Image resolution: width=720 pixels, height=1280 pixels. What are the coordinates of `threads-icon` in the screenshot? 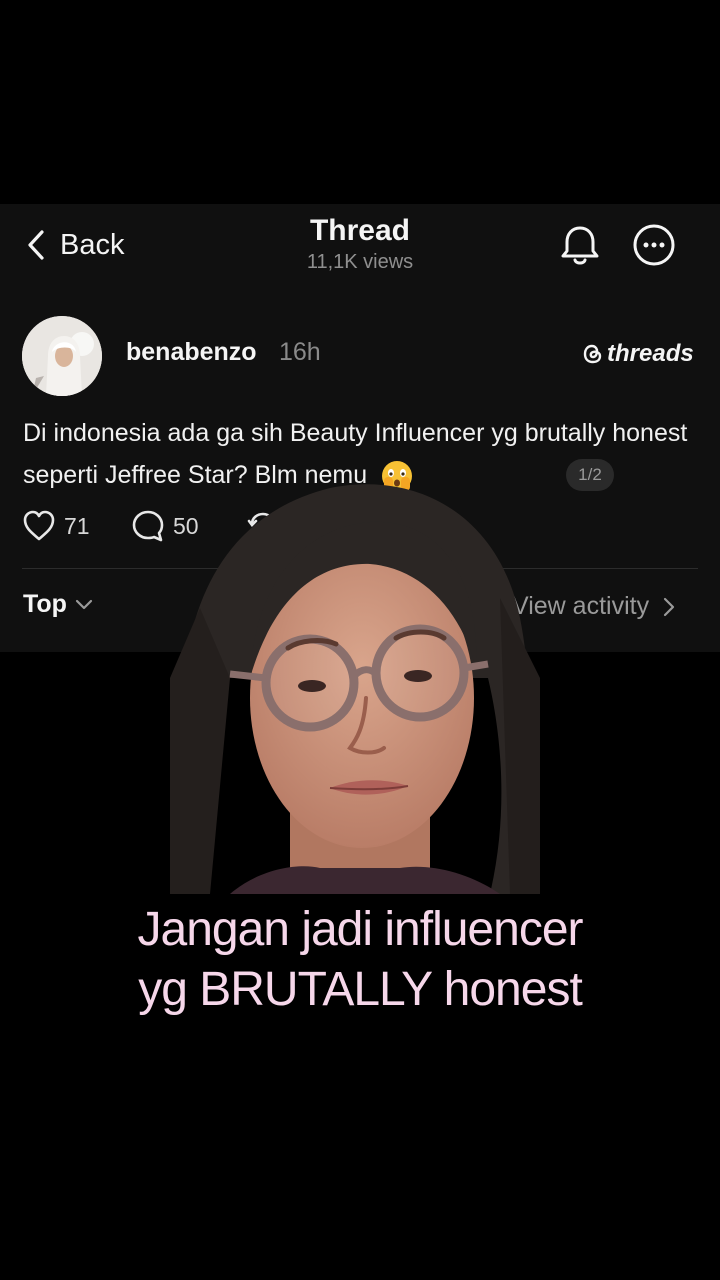 It's located at (592, 354).